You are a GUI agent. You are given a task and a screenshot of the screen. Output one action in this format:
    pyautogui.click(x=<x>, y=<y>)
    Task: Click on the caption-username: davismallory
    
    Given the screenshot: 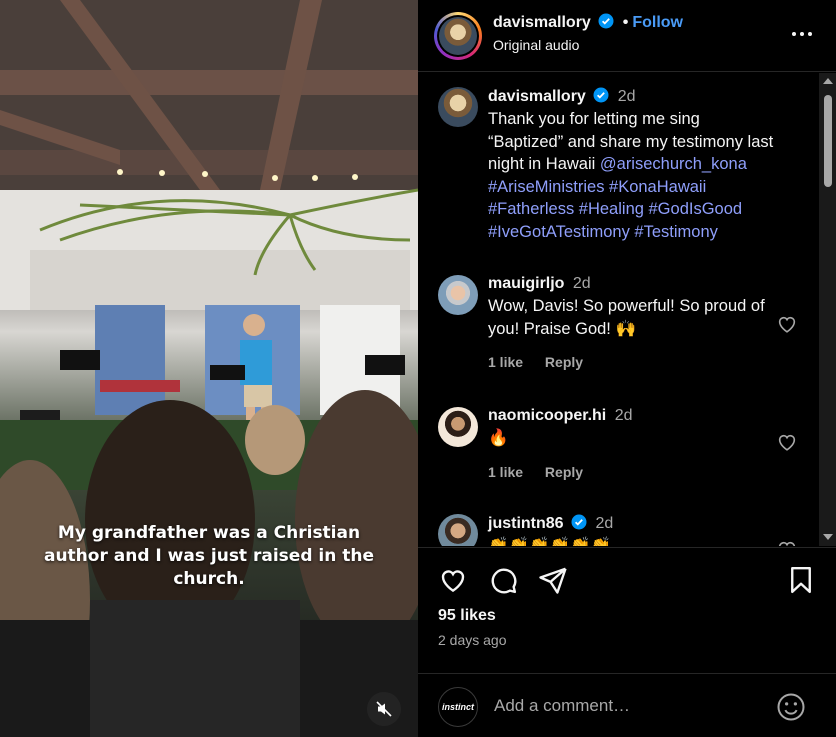 What is the action you would take?
    pyautogui.click(x=537, y=96)
    